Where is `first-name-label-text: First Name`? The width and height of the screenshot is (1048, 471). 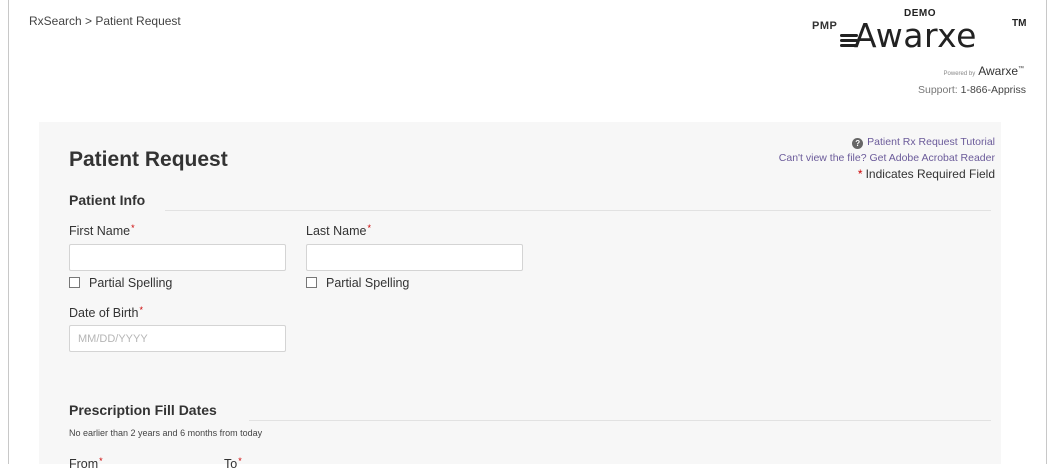 first-name-label-text: First Name is located at coordinates (100, 231).